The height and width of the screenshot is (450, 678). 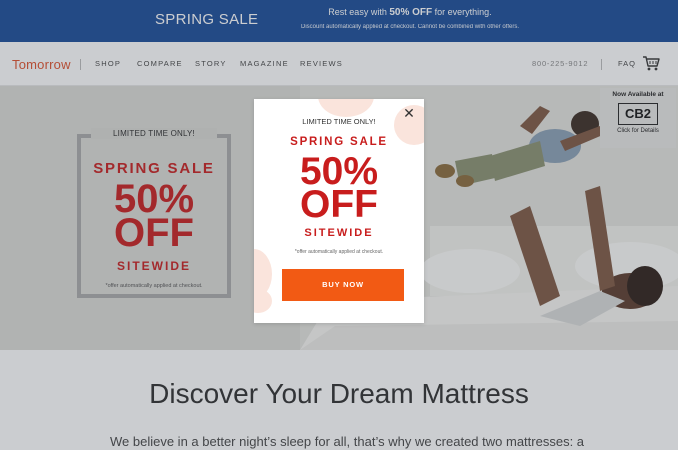 What do you see at coordinates (343, 285) in the screenshot?
I see `buy-now-button: BUY NOW` at bounding box center [343, 285].